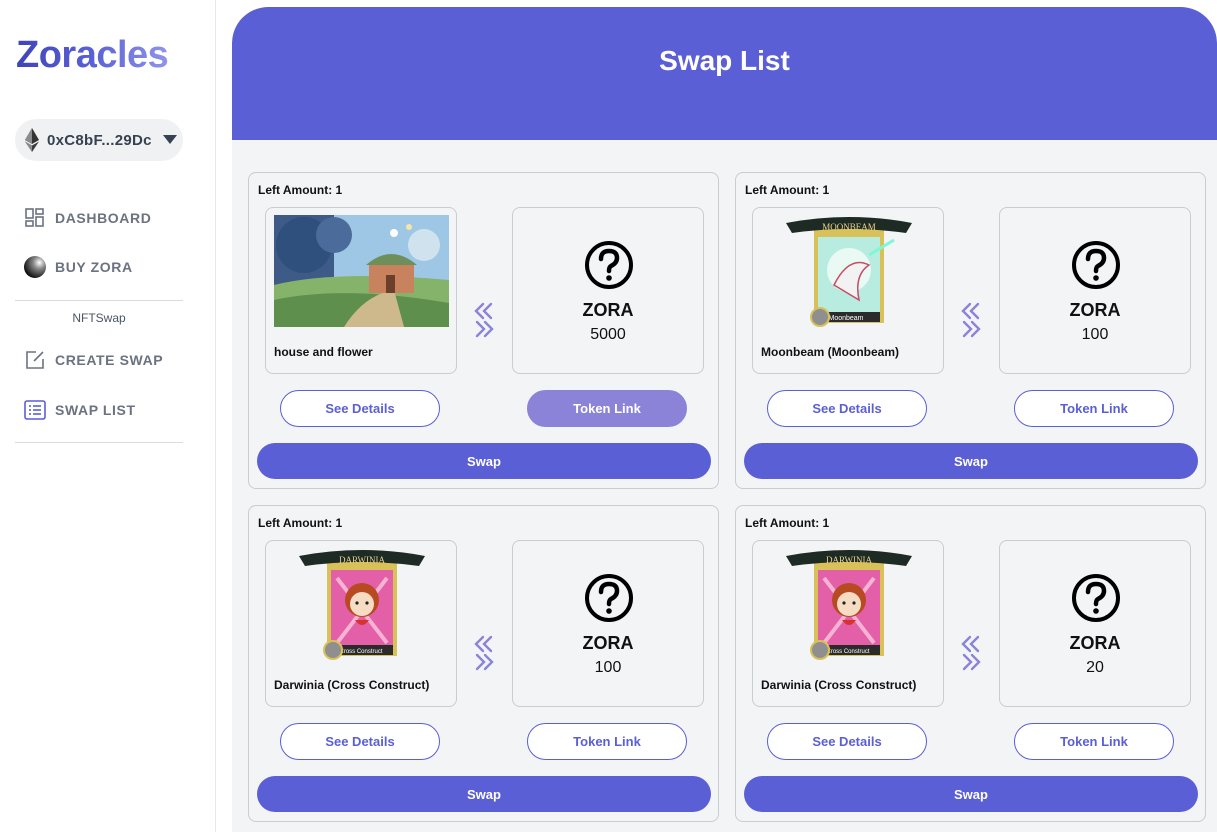 The image size is (1217, 832). I want to click on sidebar-item-create-swap: CREATE SWAP, so click(93, 360).